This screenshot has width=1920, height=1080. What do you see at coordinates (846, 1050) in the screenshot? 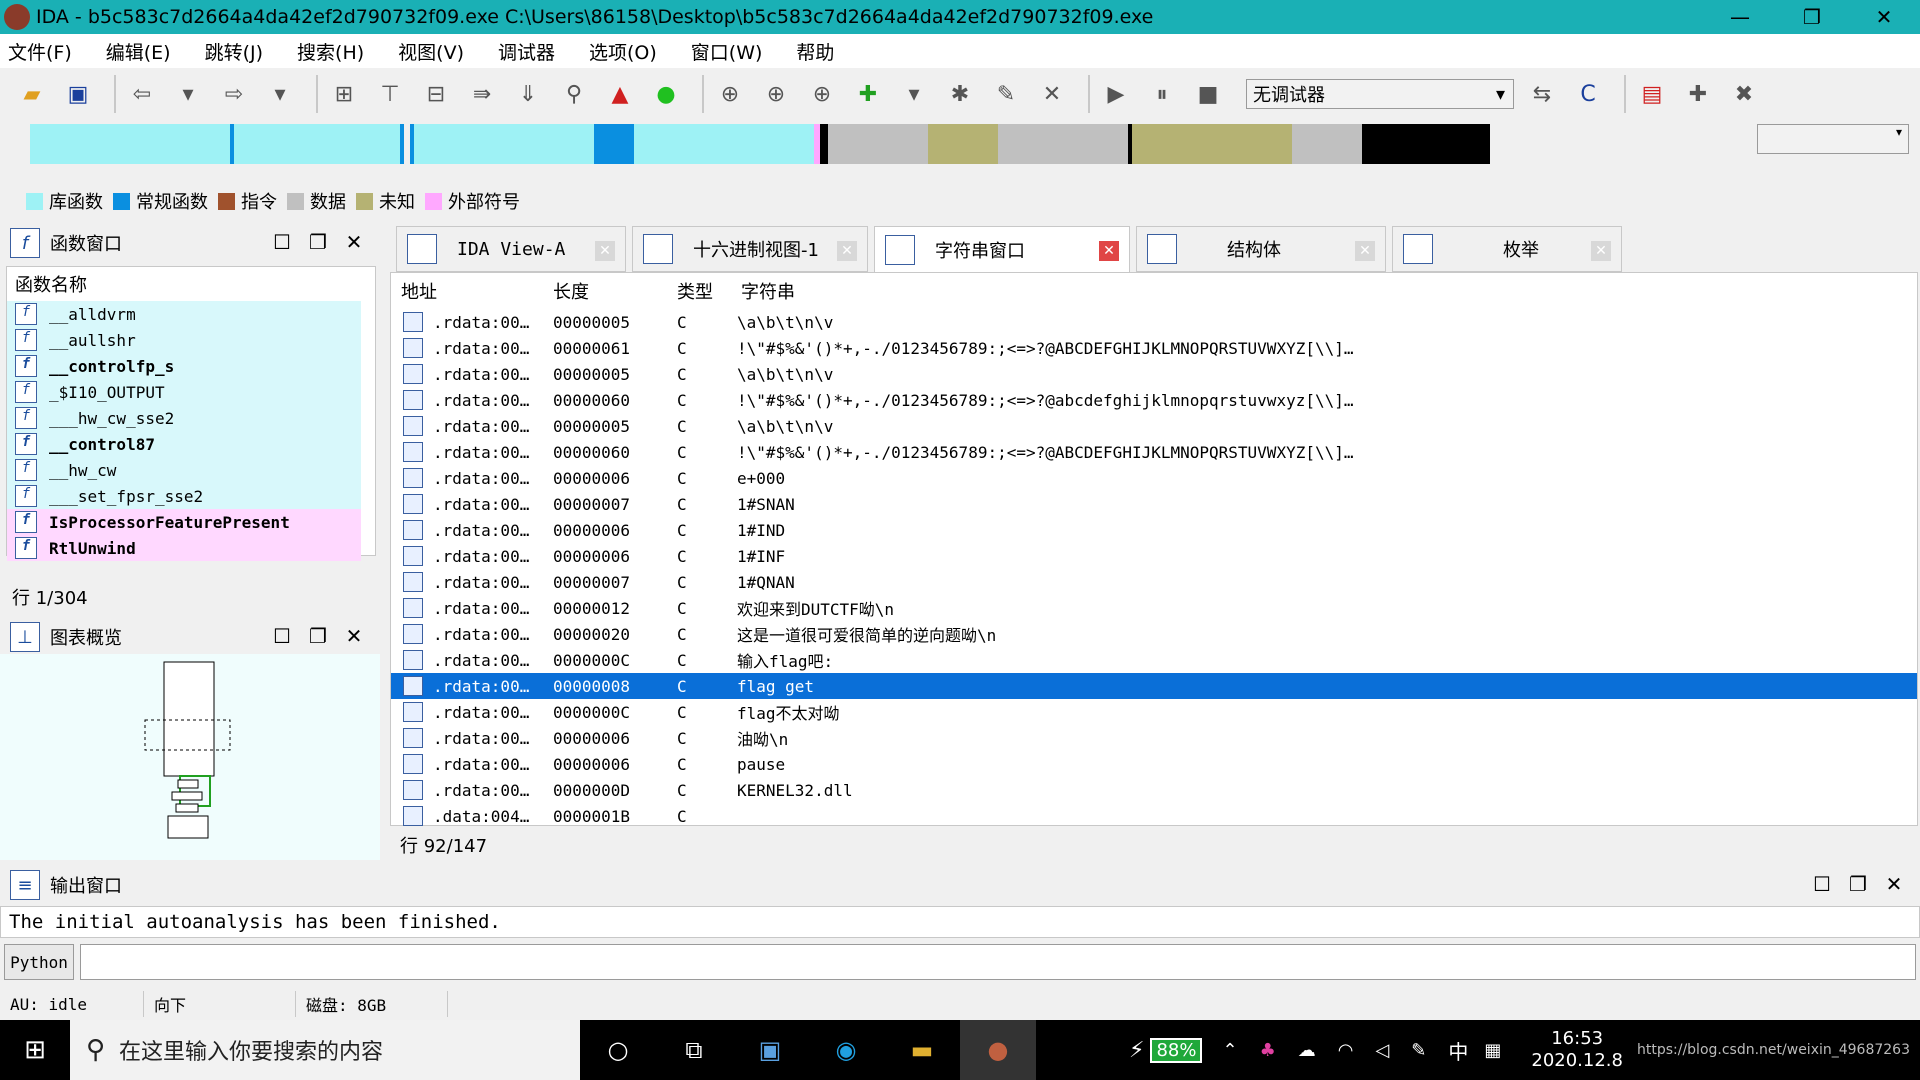
I see `edge-browser-icon: ◉` at bounding box center [846, 1050].